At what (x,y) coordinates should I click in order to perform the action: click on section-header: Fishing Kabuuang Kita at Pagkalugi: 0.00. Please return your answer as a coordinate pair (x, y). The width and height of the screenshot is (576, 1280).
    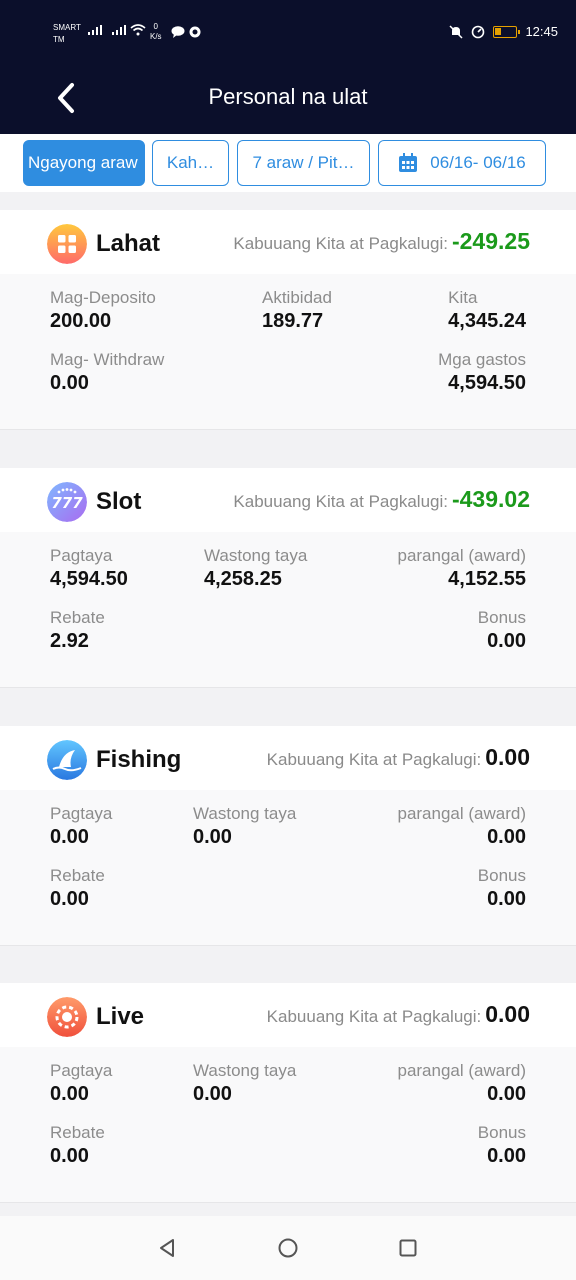
    Looking at the image, I should click on (288, 758).